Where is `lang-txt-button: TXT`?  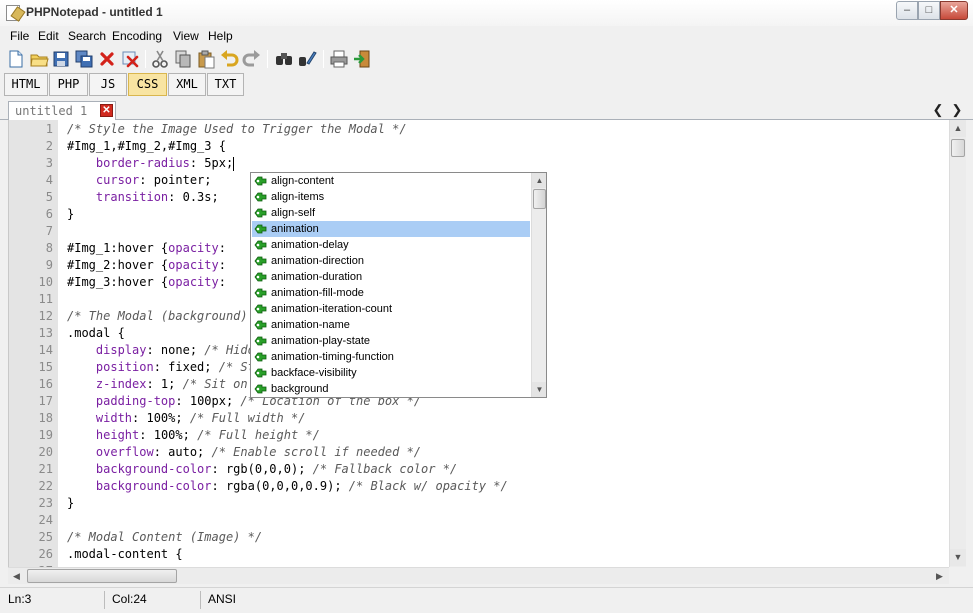 lang-txt-button: TXT is located at coordinates (225, 84).